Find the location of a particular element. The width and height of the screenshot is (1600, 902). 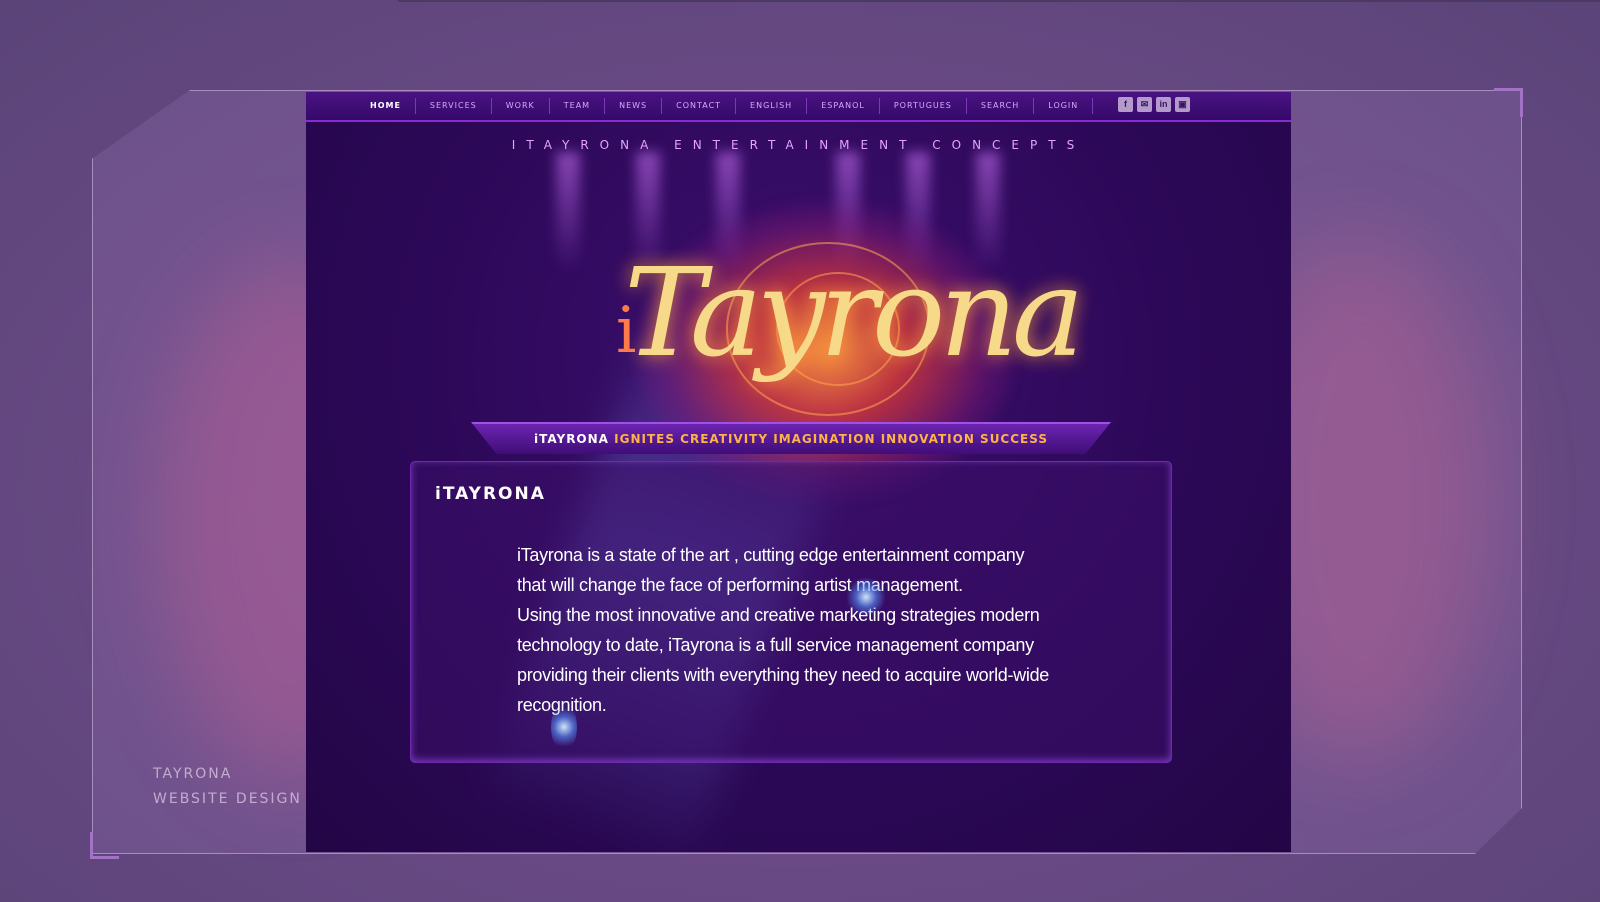

nav-item-login: LOGIN is located at coordinates (1064, 106).